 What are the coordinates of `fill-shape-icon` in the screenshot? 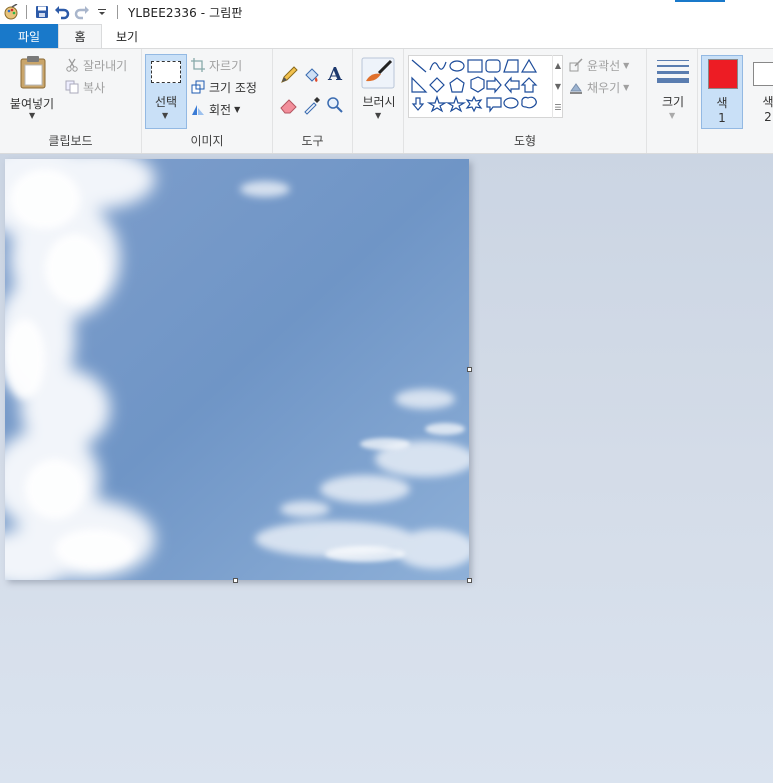 It's located at (576, 87).